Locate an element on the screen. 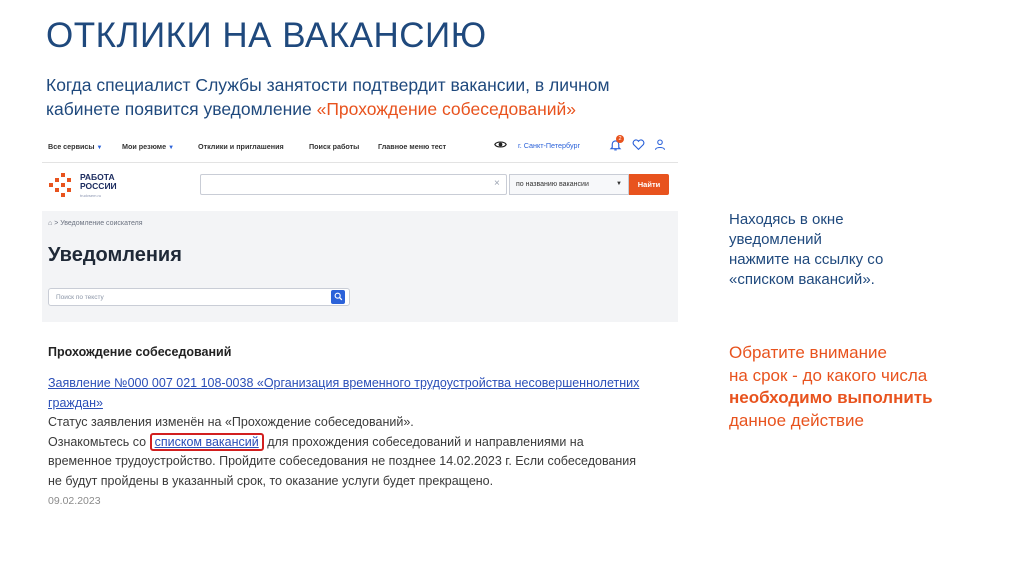 Image resolution: width=1024 pixels, height=574 pixels. breadcrumb: ⌂ > Уведомление соискателя is located at coordinates (95, 223).